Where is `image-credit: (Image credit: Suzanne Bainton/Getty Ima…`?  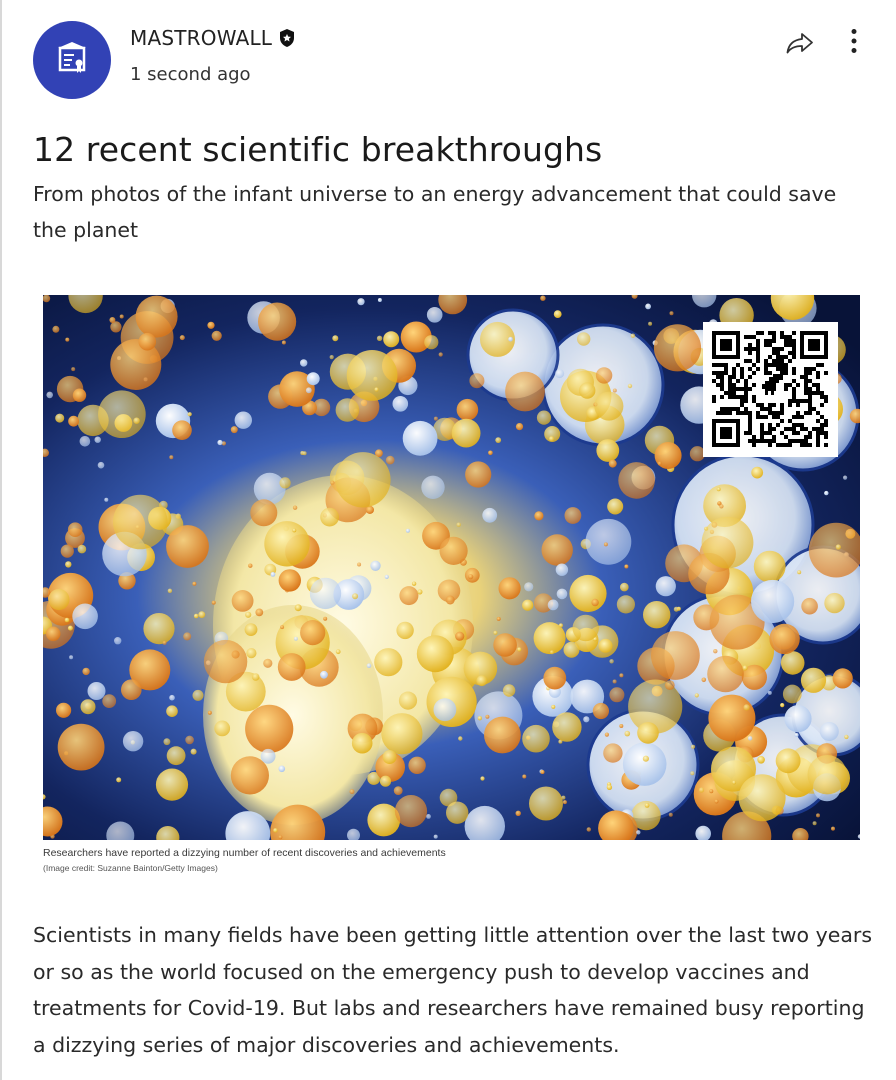 image-credit: (Image credit: Suzanne Bainton/Getty Ima… is located at coordinates (130, 868).